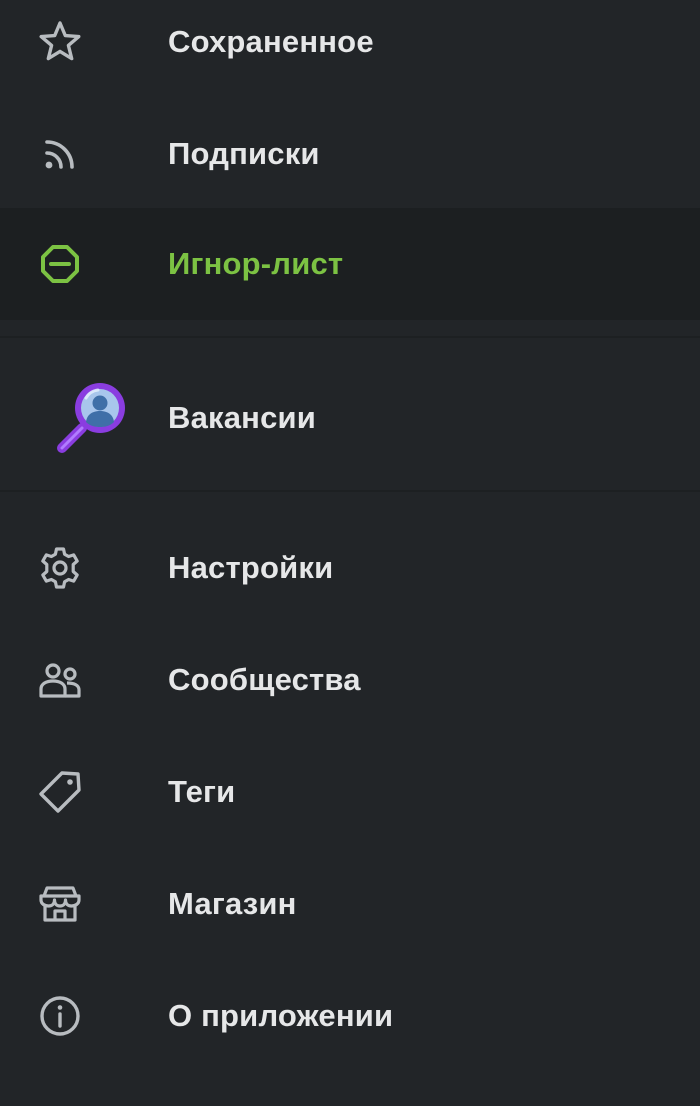 This screenshot has height=1106, width=700. Describe the element at coordinates (60, 568) in the screenshot. I see `gear-icon` at that location.